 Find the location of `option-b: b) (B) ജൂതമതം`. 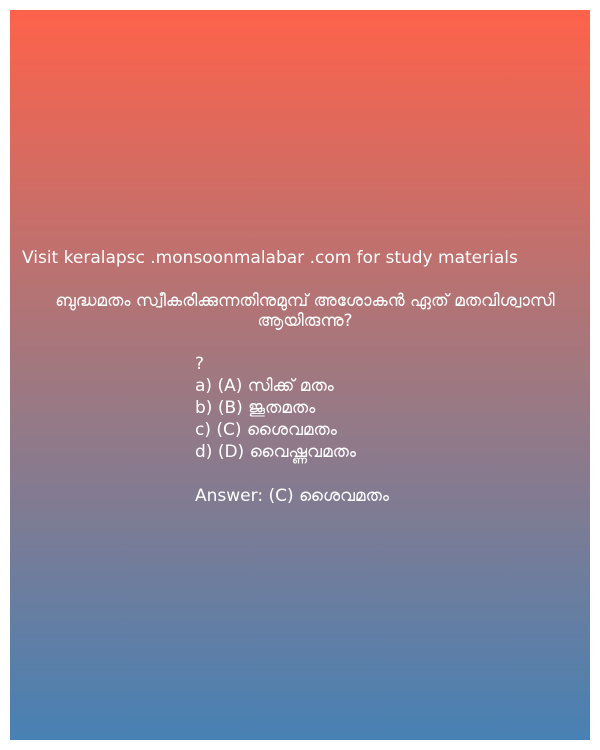

option-b: b) (B) ജൂതമതം is located at coordinates (255, 408).